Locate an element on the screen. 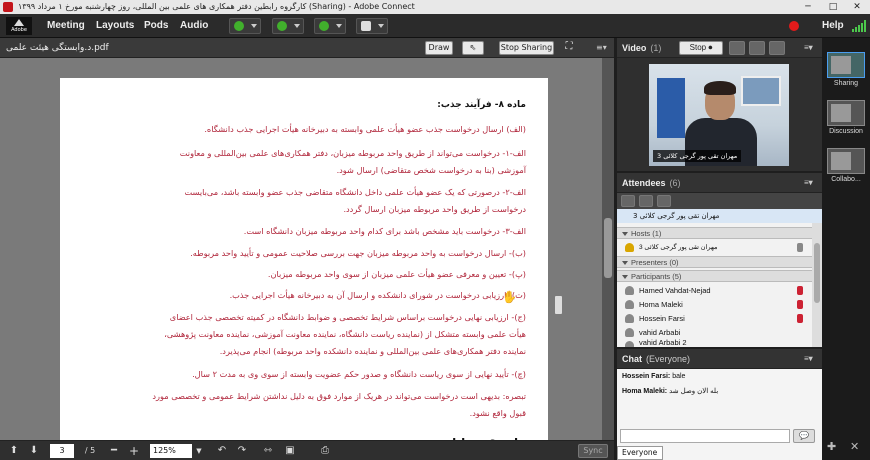  close-window-button: ✕ is located at coordinates (857, 7).